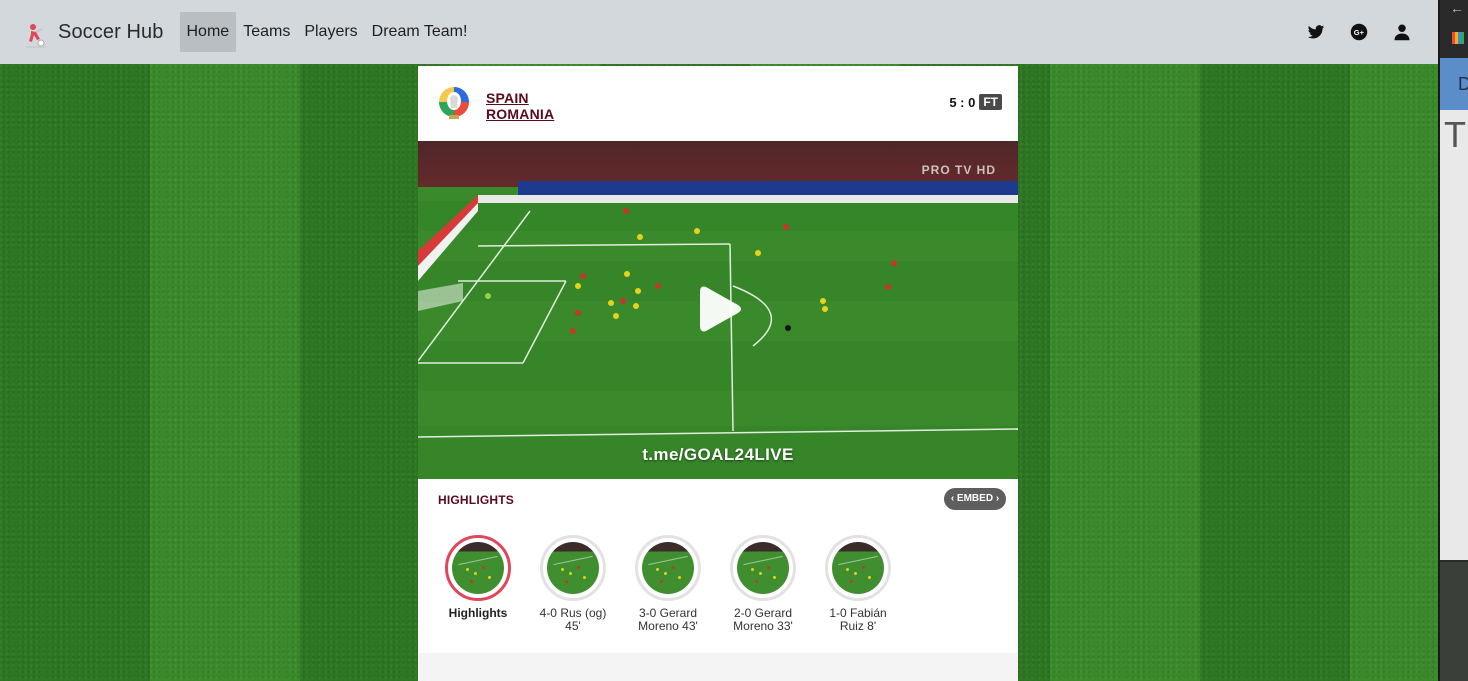 The image size is (1468, 681). I want to click on play-icon, so click(718, 309).